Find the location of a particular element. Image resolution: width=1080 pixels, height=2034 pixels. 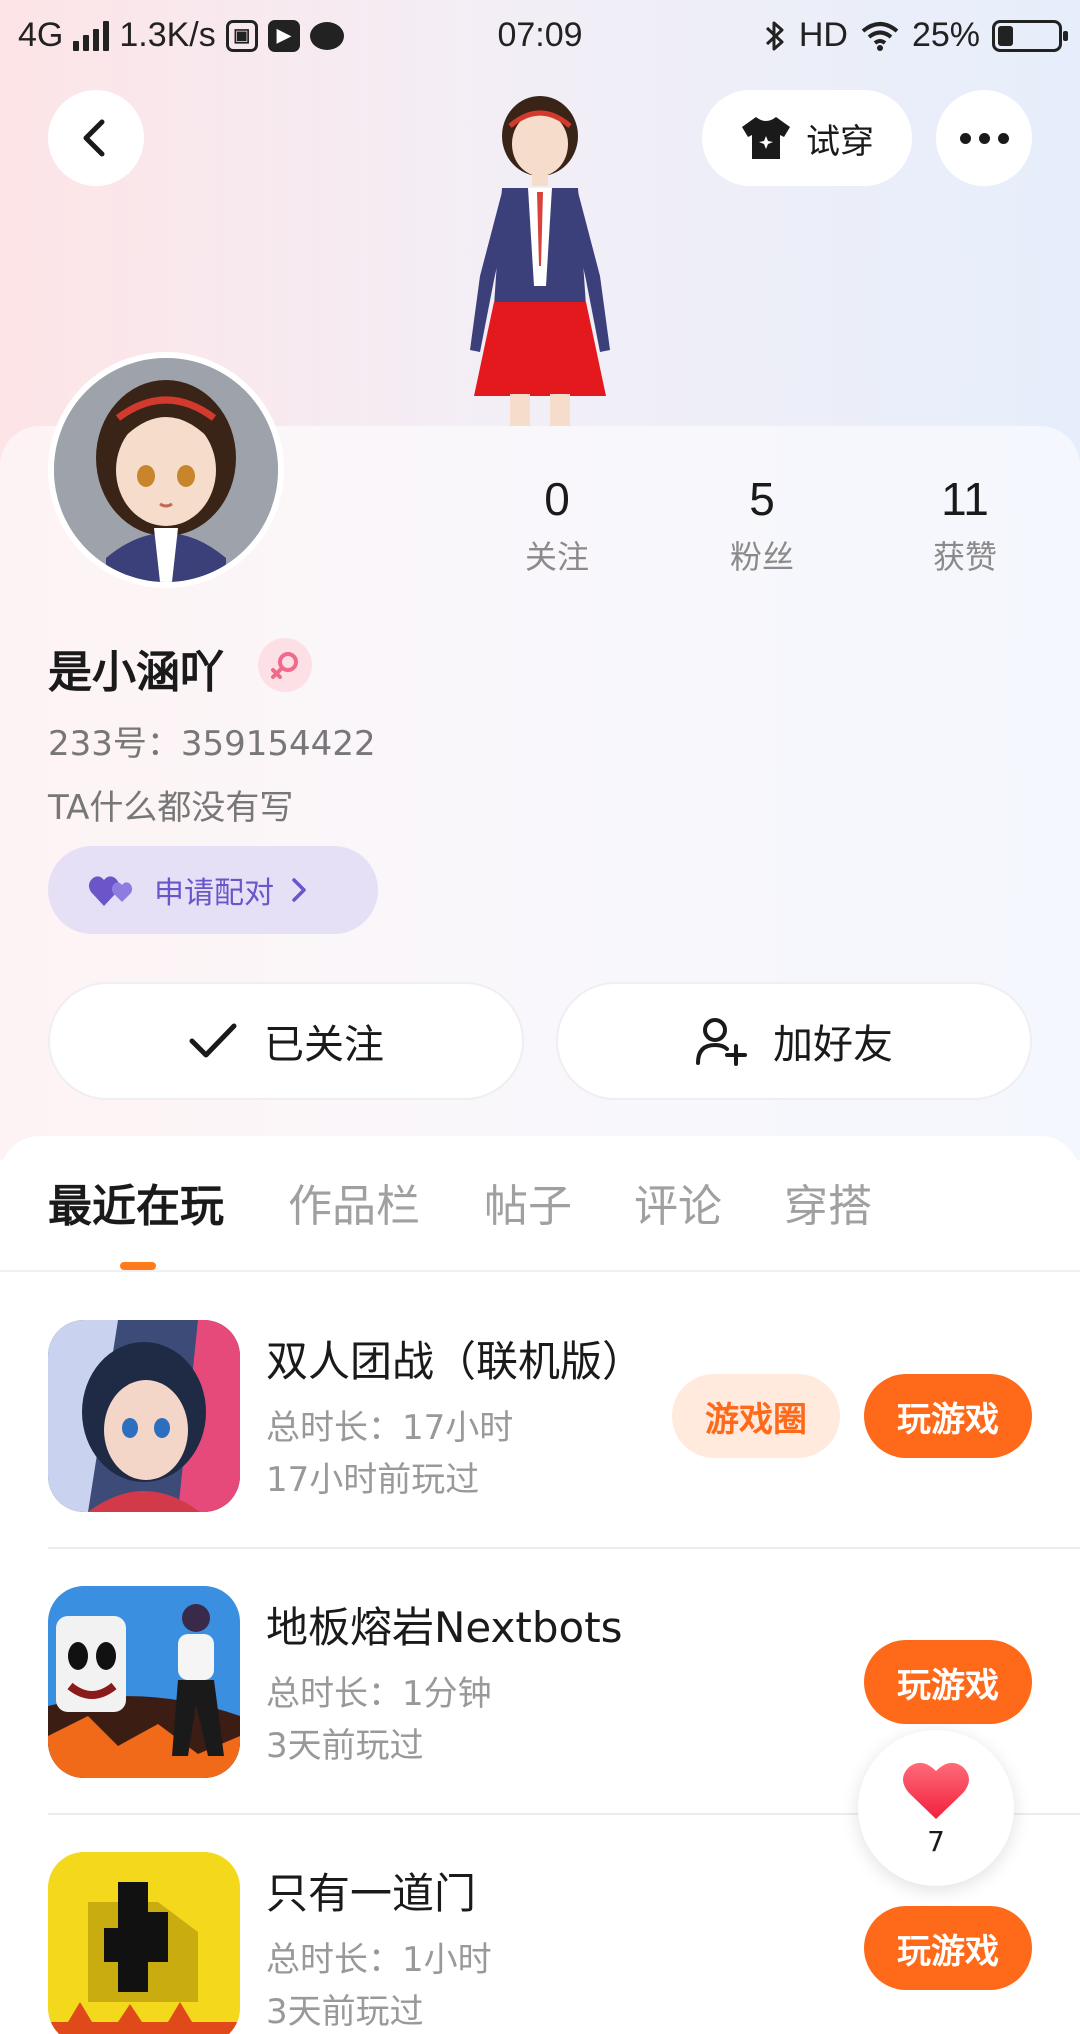

request-pair-button: 申请配对 is located at coordinates (213, 890).